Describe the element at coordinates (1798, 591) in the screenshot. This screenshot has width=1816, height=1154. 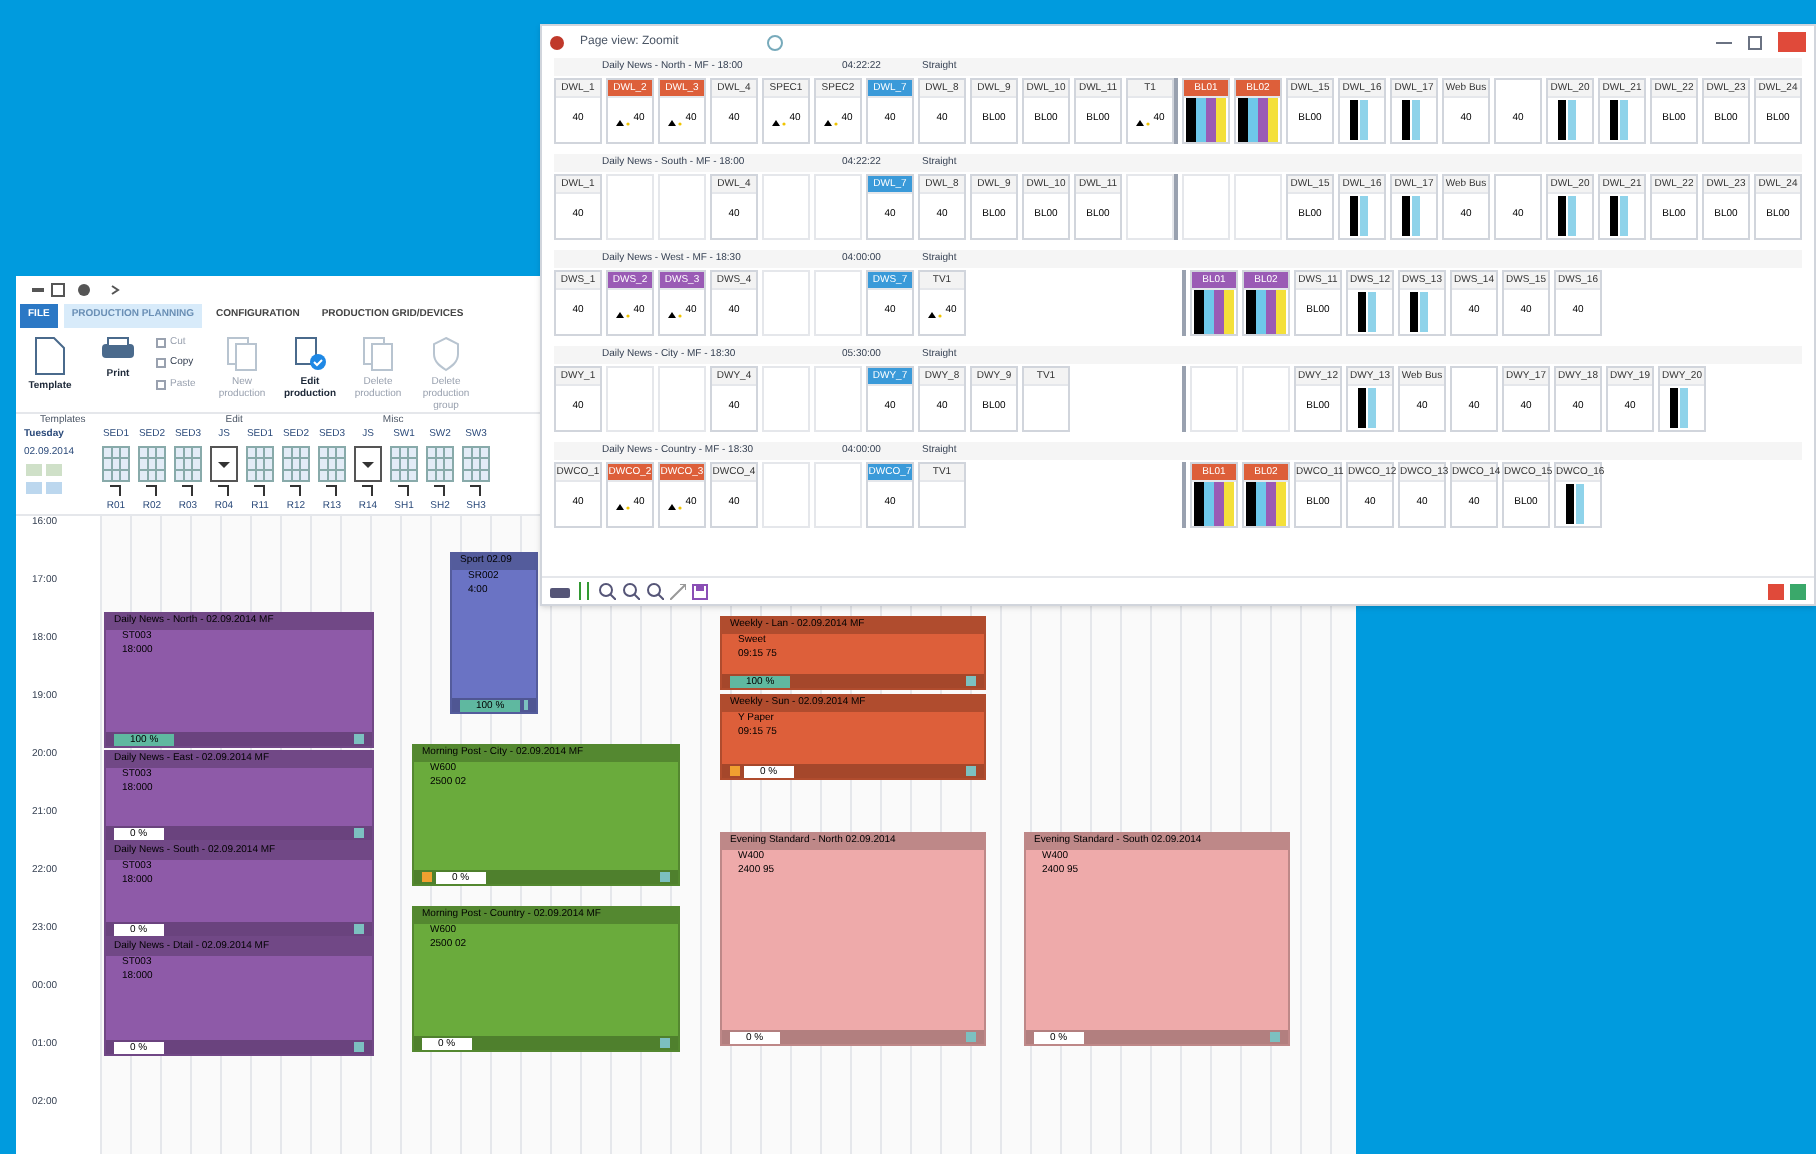
I see `confirm-icon` at that location.